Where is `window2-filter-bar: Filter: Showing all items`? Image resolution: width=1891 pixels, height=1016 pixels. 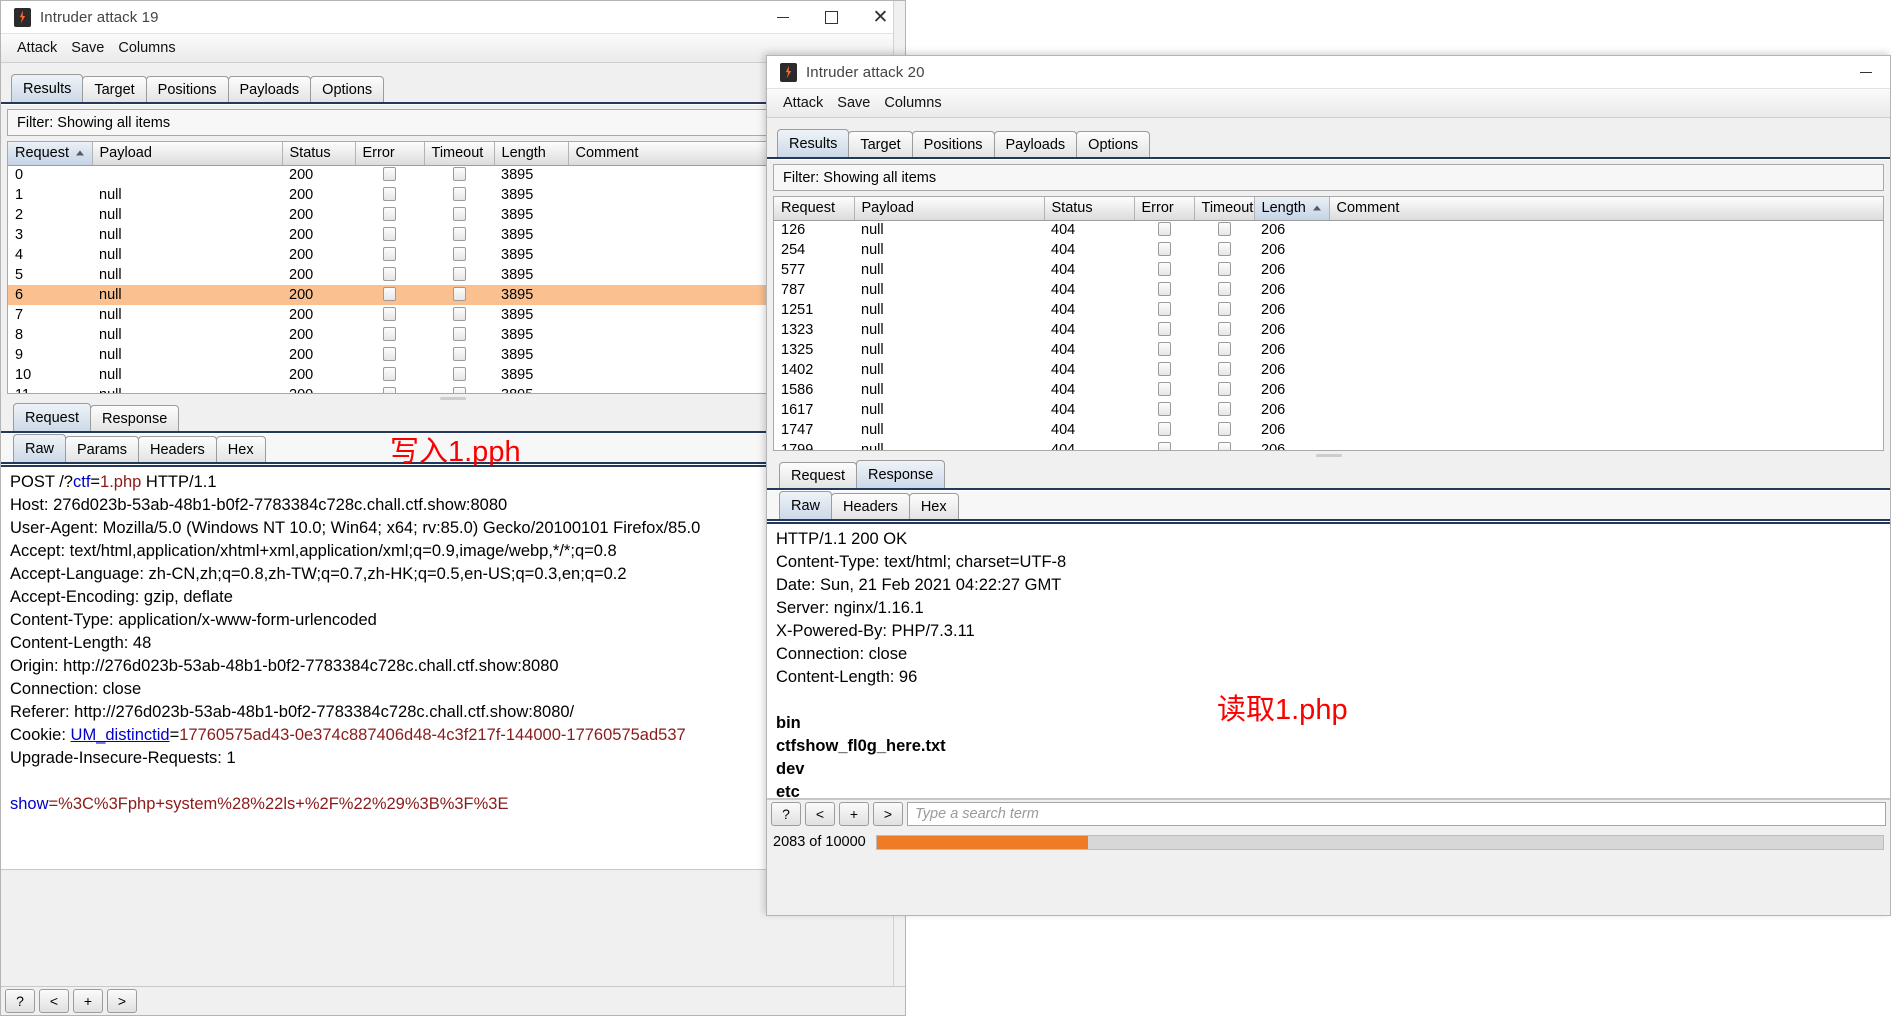 window2-filter-bar: Filter: Showing all items is located at coordinates (1328, 177).